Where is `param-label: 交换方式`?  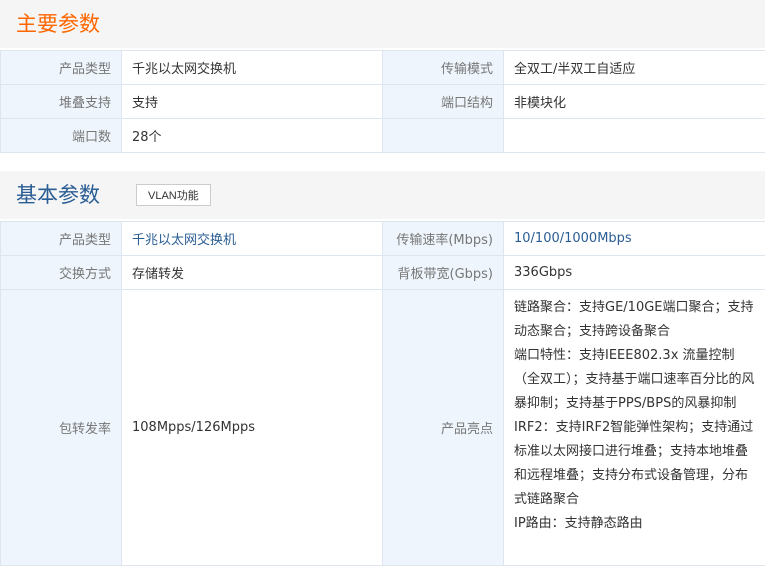 param-label: 交换方式 is located at coordinates (61, 272).